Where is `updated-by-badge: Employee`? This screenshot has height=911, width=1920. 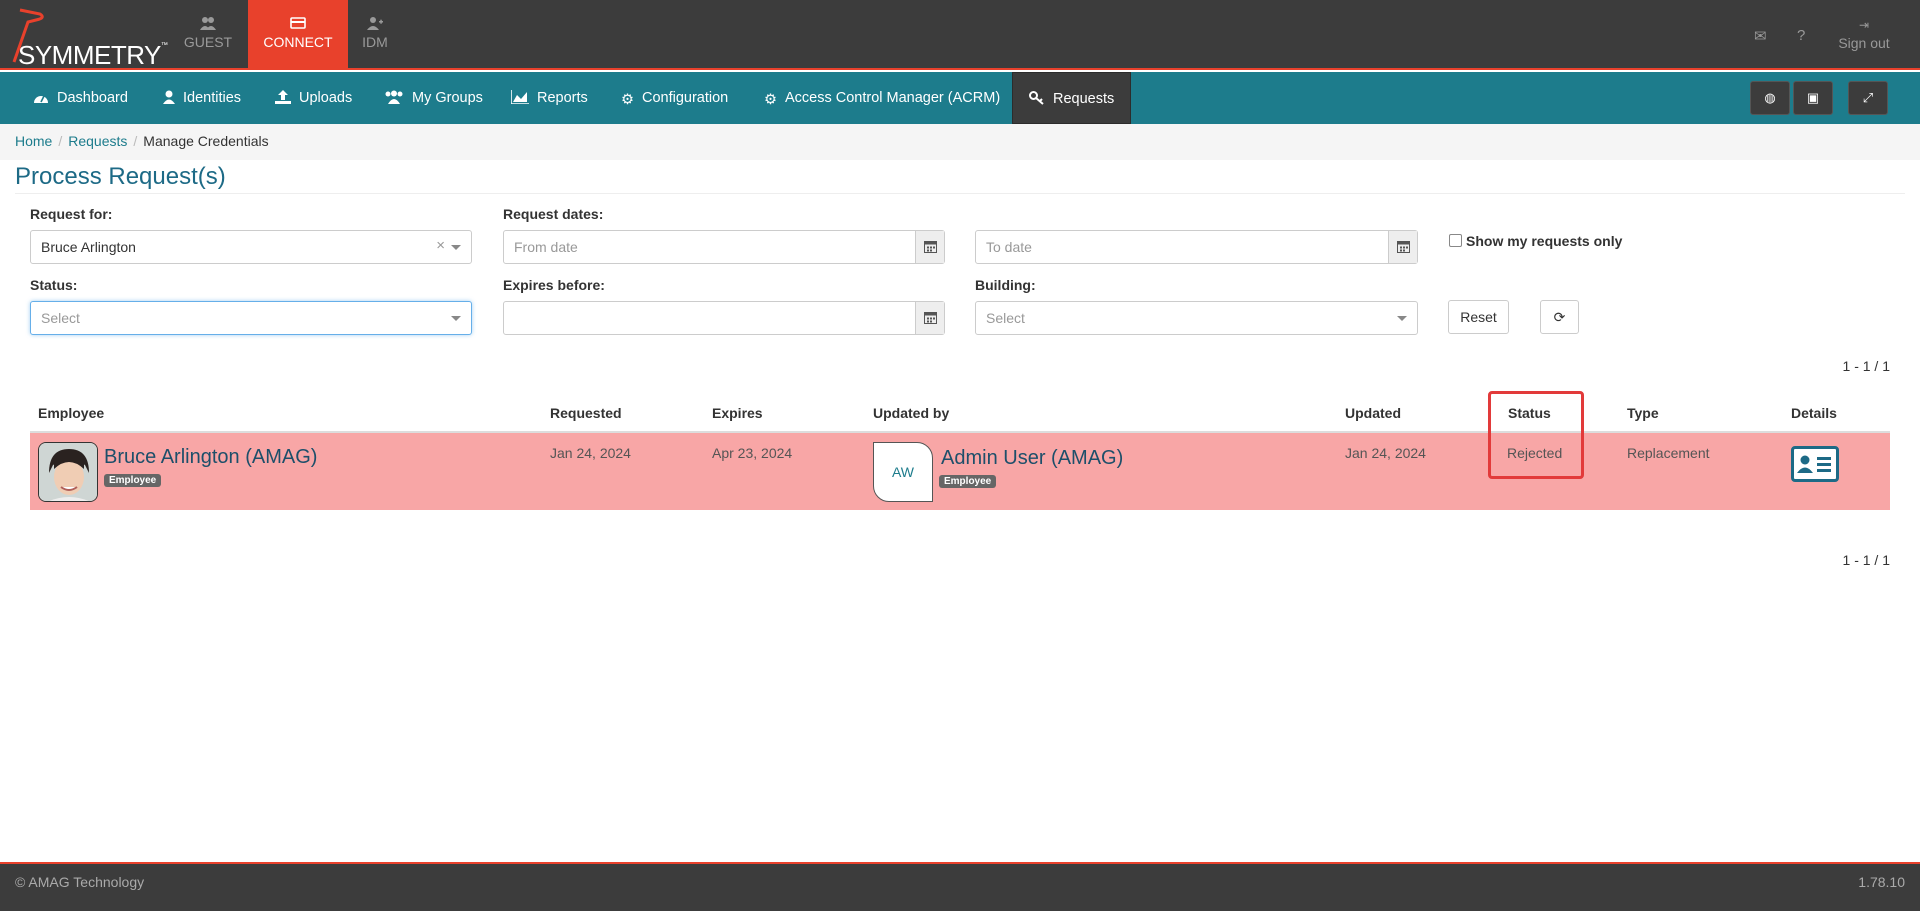
updated-by-badge: Employee is located at coordinates (968, 481).